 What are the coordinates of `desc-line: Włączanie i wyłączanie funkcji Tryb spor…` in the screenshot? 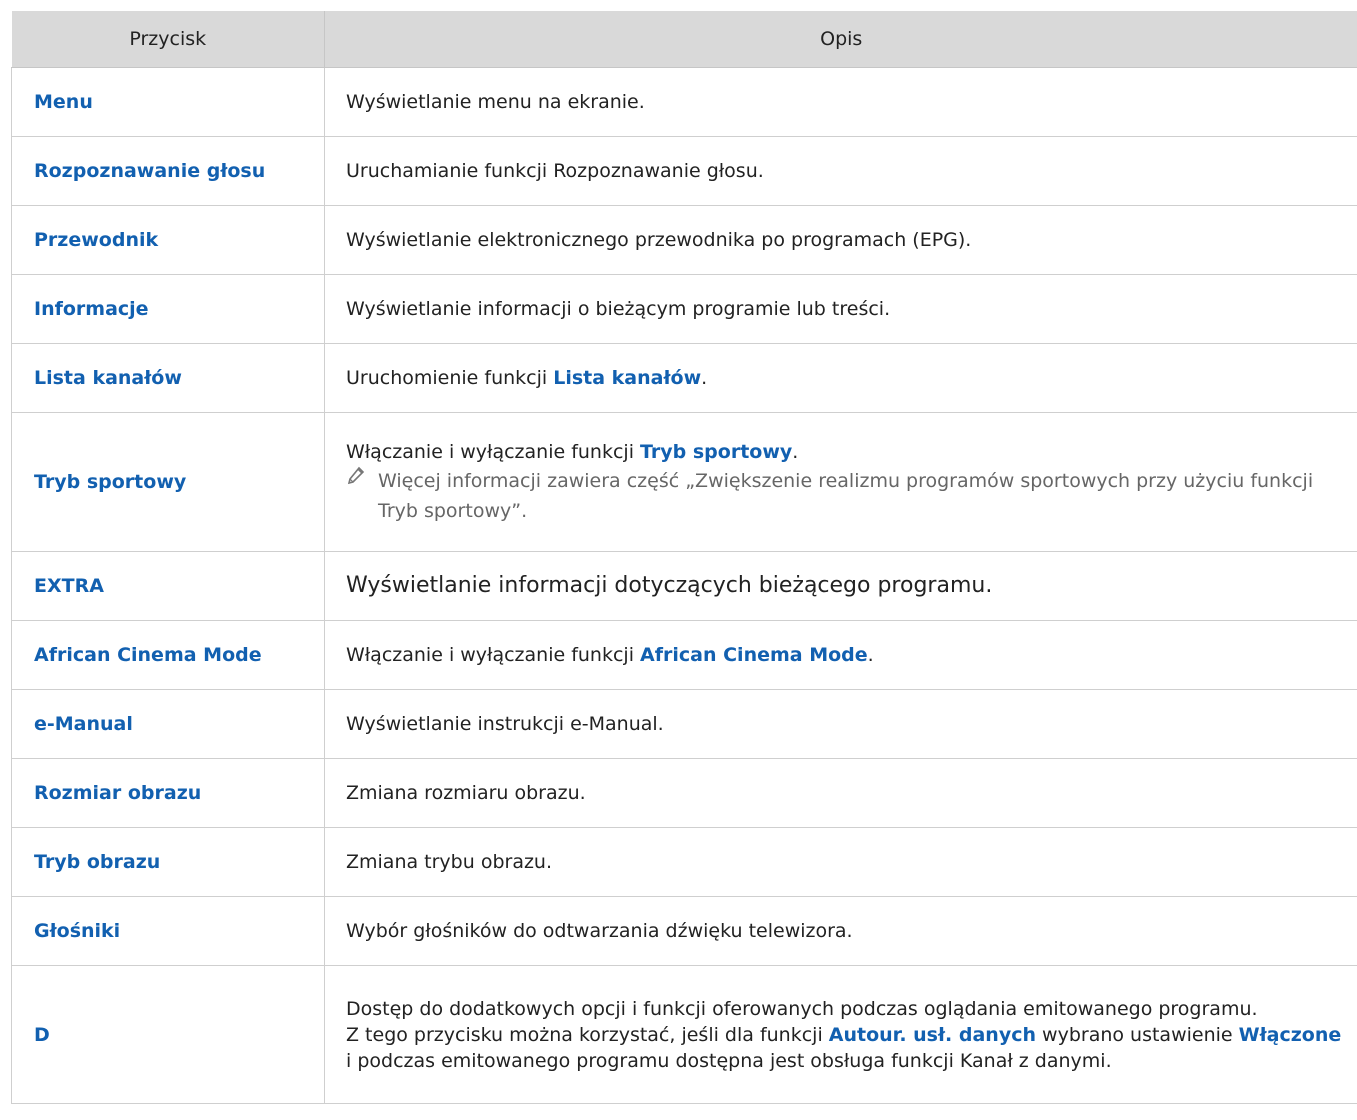 It's located at (847, 452).